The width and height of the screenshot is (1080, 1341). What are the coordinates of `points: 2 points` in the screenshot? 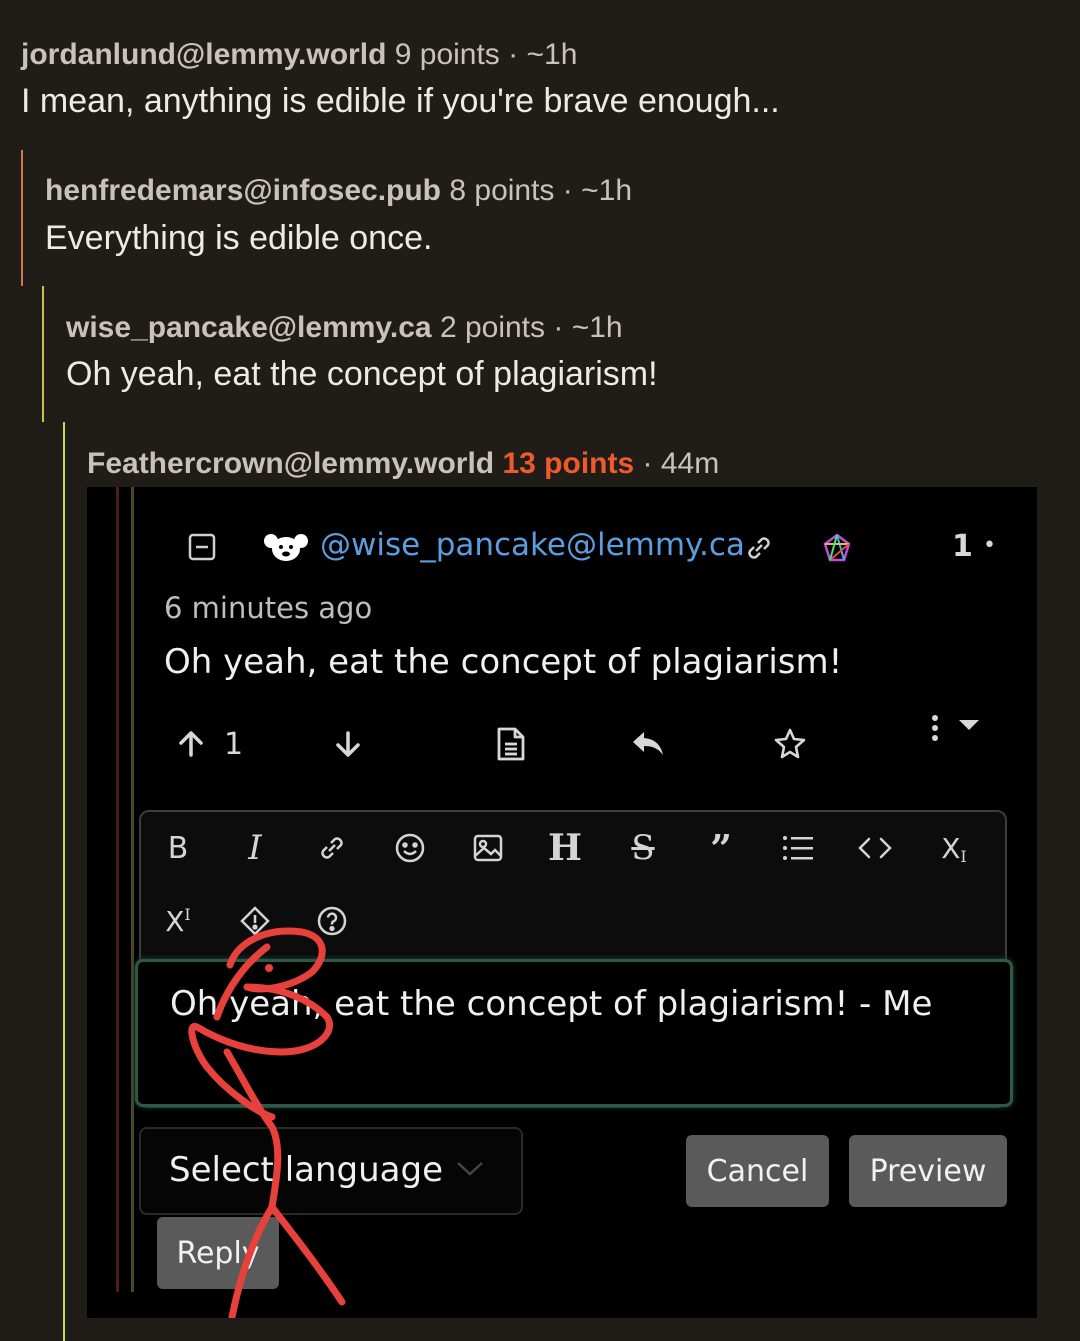 It's located at (492, 327).